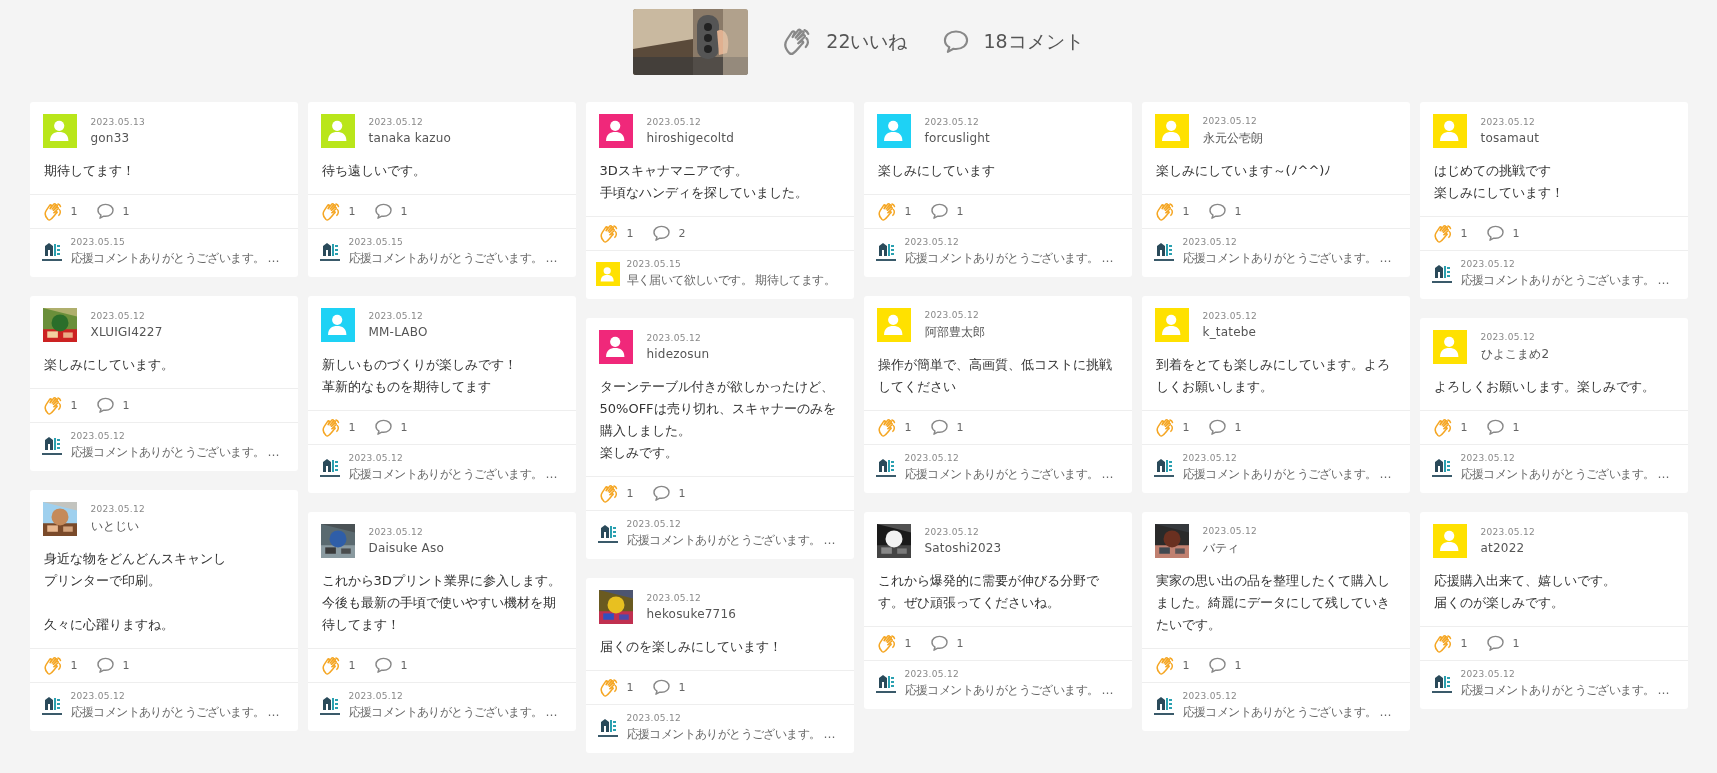 This screenshot has width=1717, height=773. What do you see at coordinates (109, 625) in the screenshot?
I see `comment-text: 久々に心躍りますね。` at bounding box center [109, 625].